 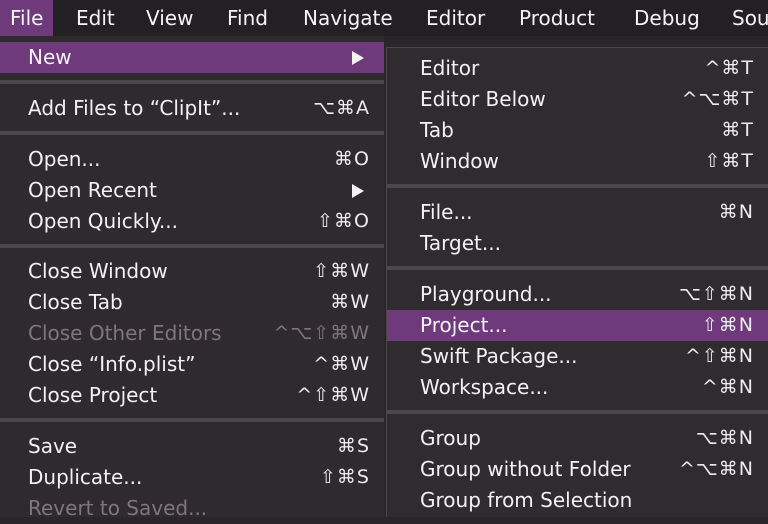 What do you see at coordinates (345, 477) in the screenshot?
I see `menu-item-shortcut: ⇧⌘S` at bounding box center [345, 477].